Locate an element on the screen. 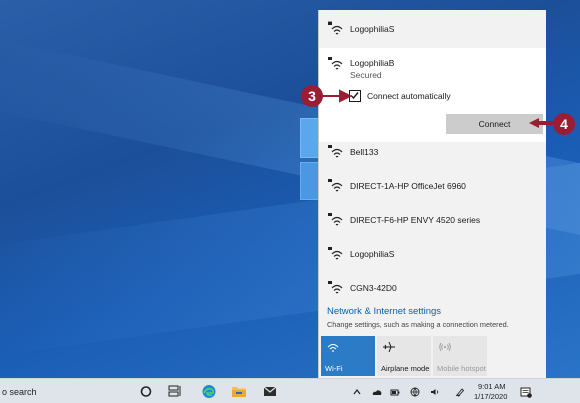 The image size is (580, 403). action-center-icon is located at coordinates (526, 392).